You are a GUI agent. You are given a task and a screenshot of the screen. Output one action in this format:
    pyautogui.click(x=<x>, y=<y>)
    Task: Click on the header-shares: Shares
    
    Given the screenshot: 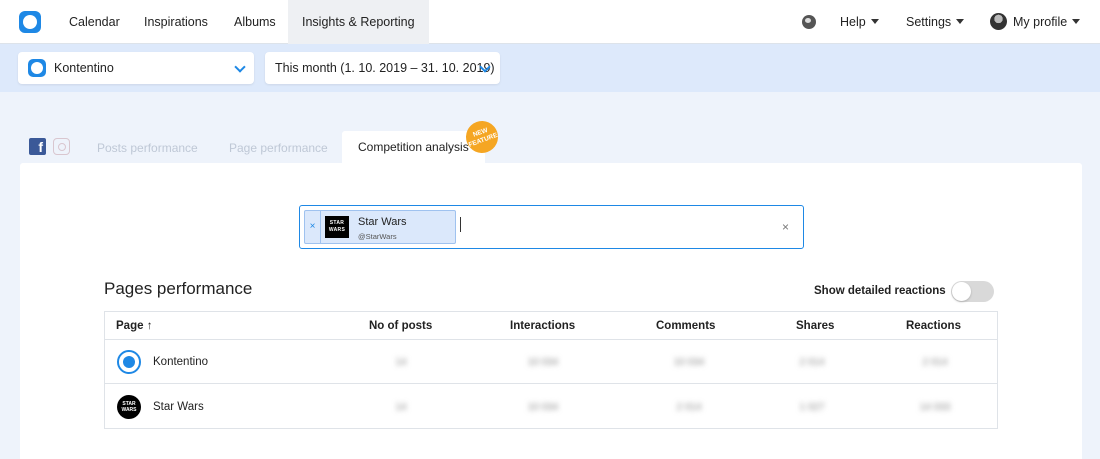 What is the action you would take?
    pyautogui.click(x=815, y=326)
    